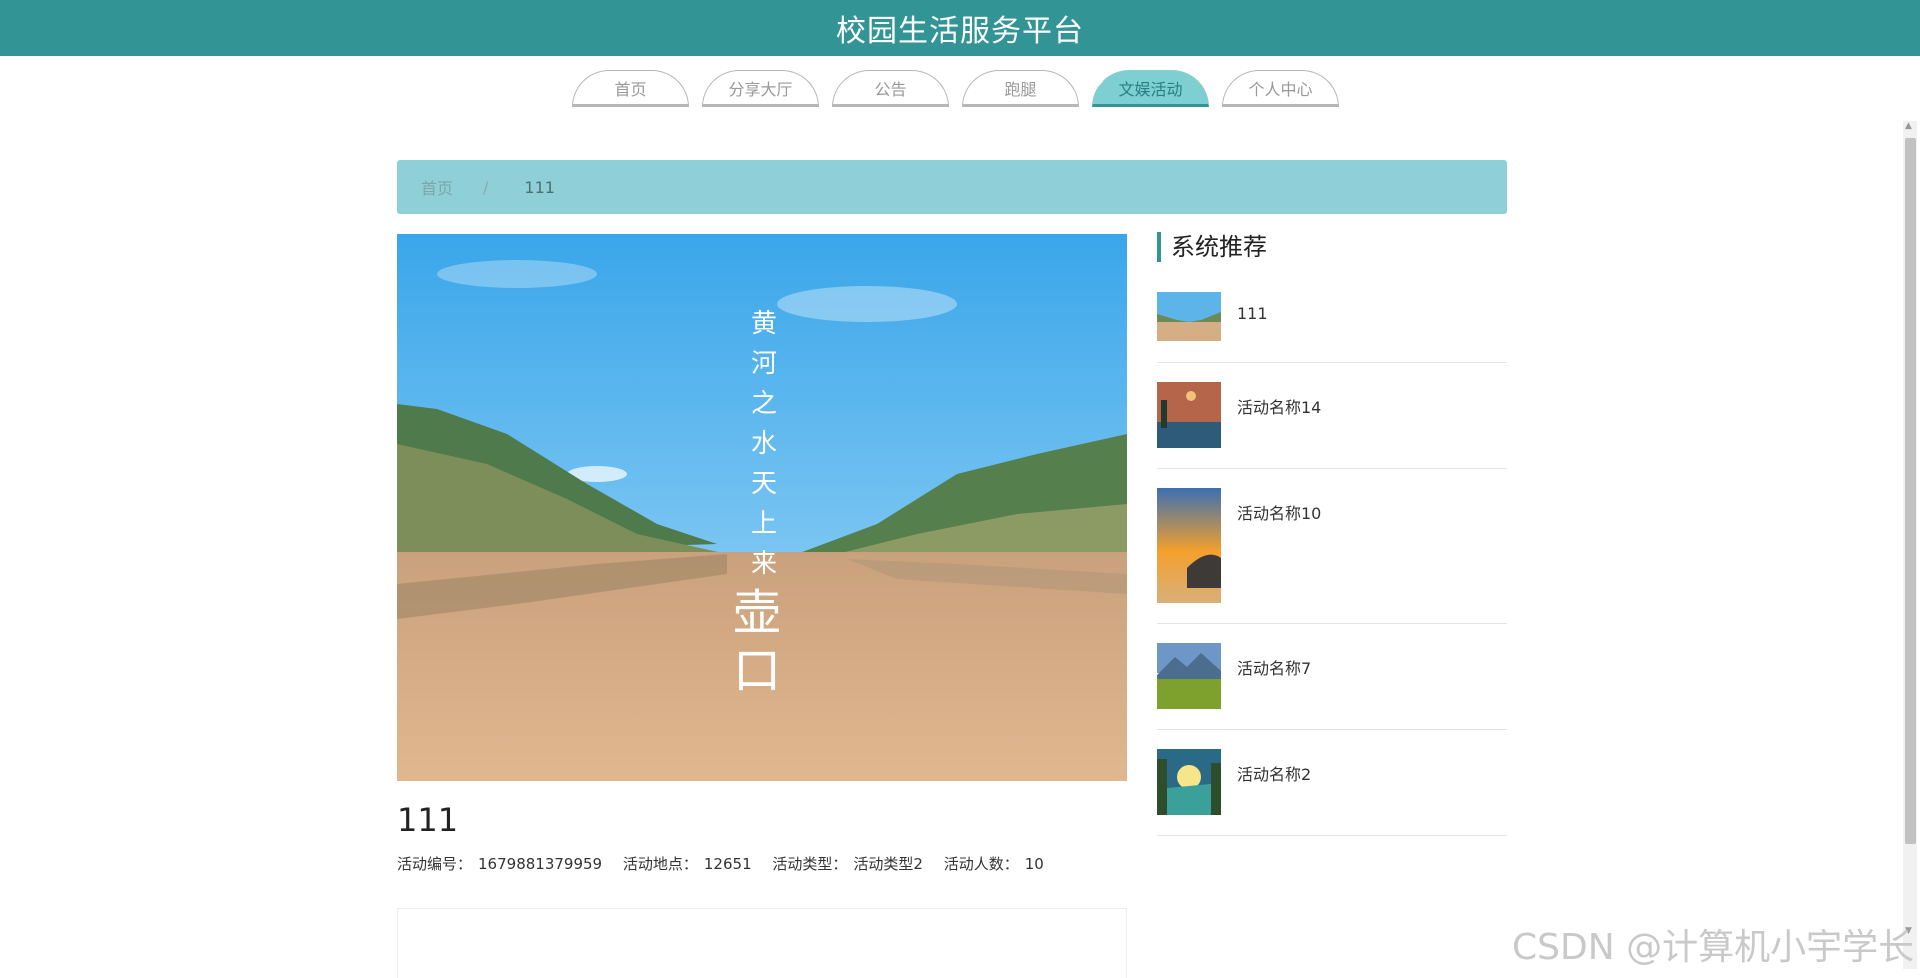 Image resolution: width=1920 pixels, height=978 pixels. I want to click on meta-type: 活动类型： 活动类型2, so click(849, 864).